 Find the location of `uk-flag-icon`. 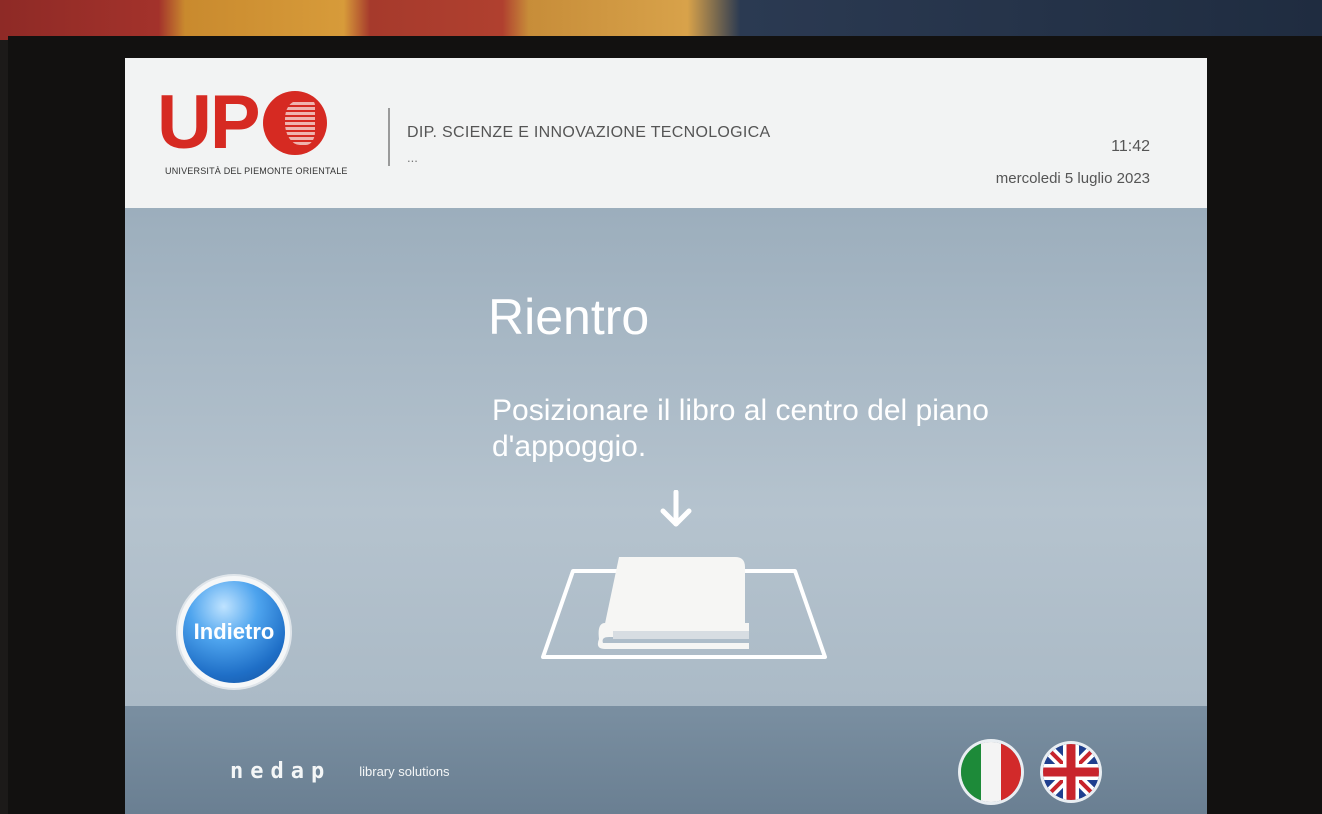

uk-flag-icon is located at coordinates (1071, 772).